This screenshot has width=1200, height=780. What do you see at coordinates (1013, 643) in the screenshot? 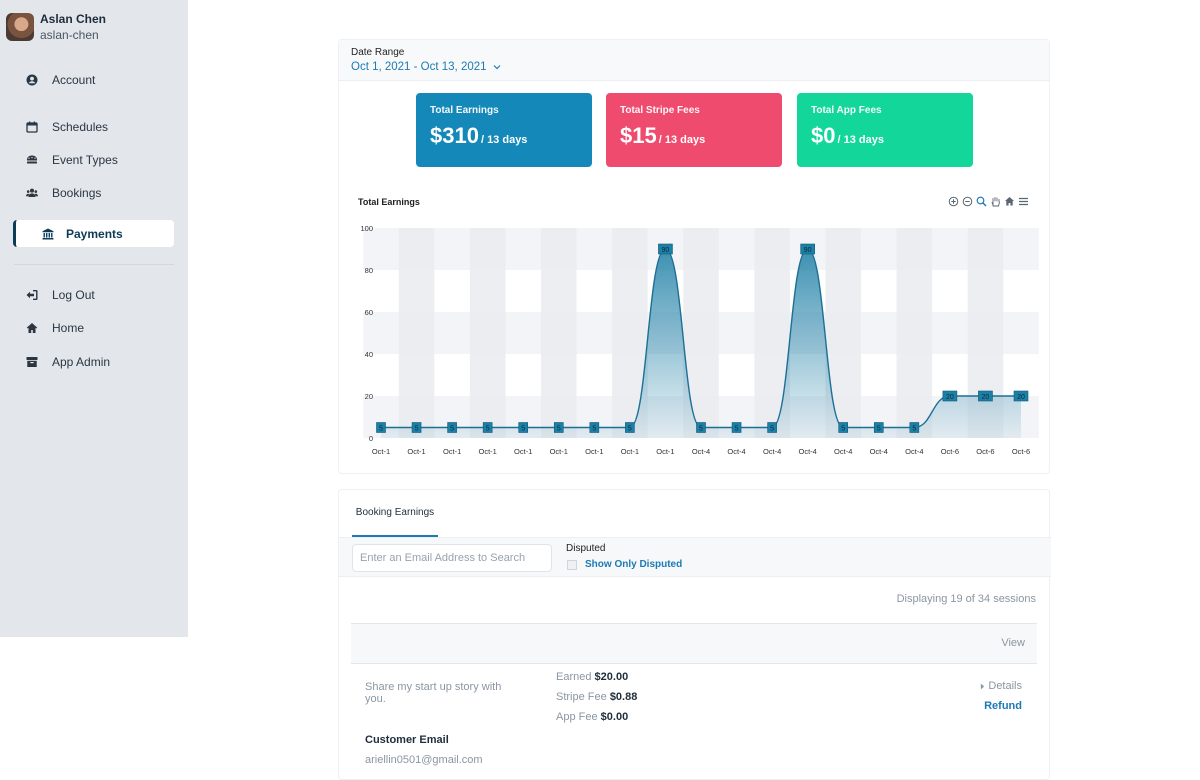
I see `view-column-header: View` at bounding box center [1013, 643].